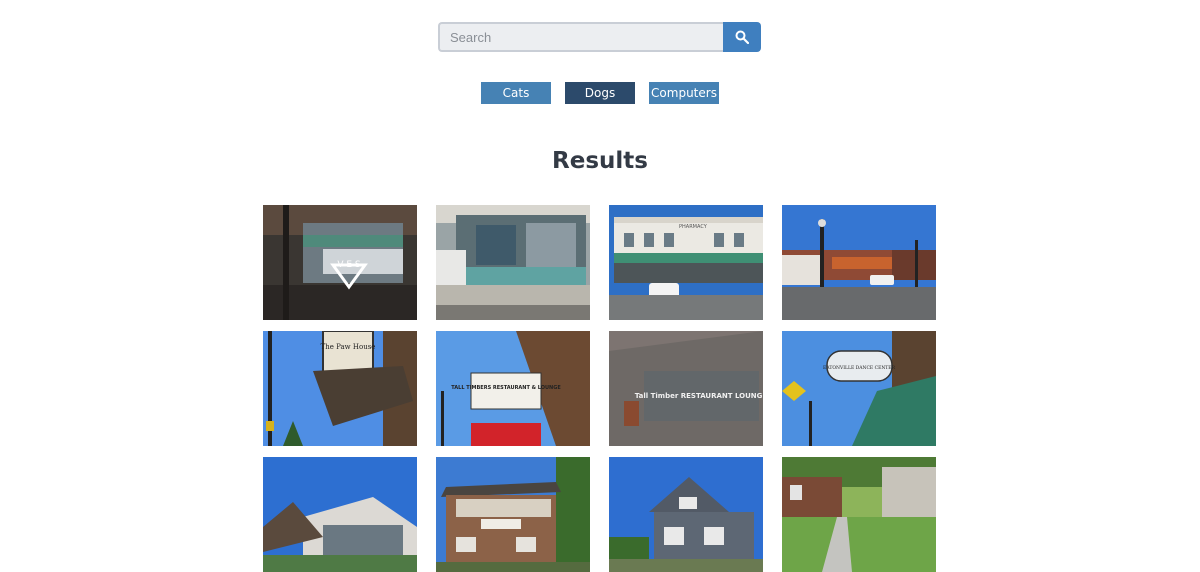  What do you see at coordinates (859, 388) in the screenshot?
I see `result-image: EATONVILLE DANCE CENTER` at bounding box center [859, 388].